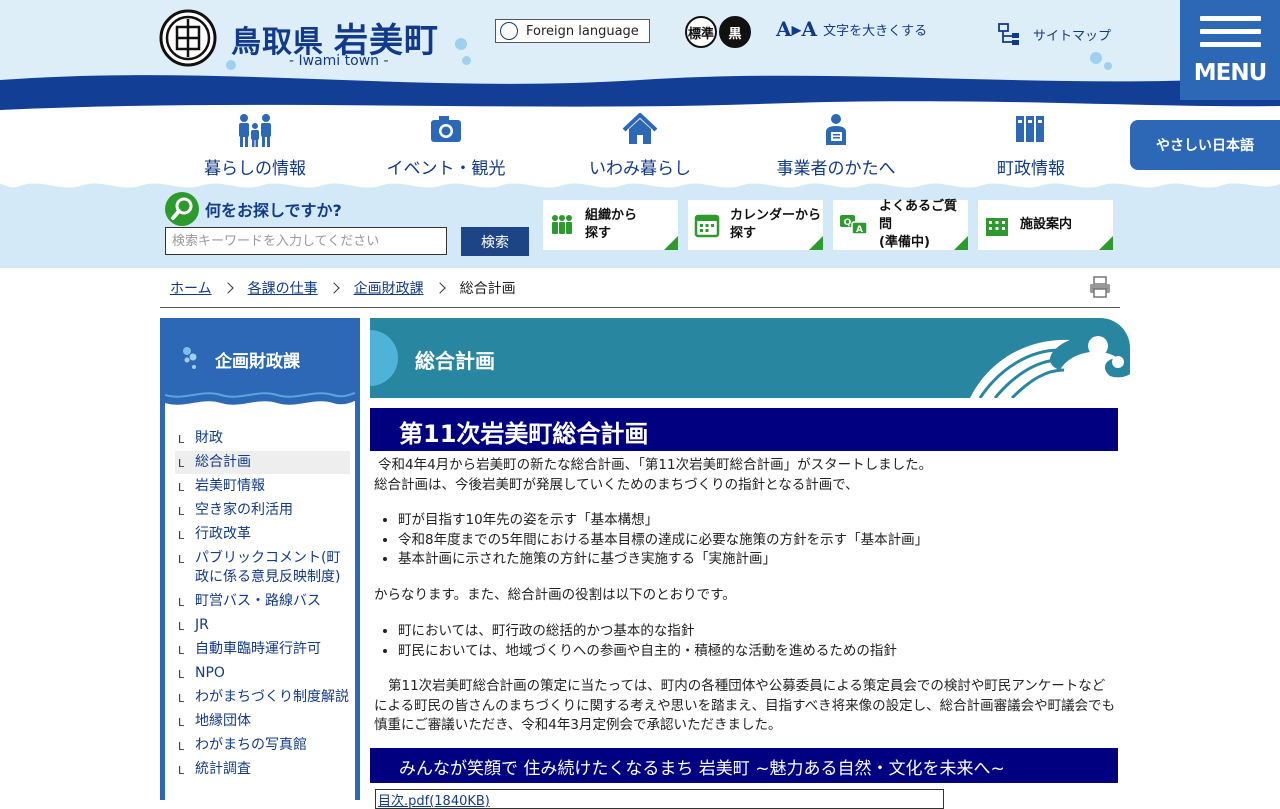  I want to click on quick-link-label: カレンダーから 探す, so click(776, 224).